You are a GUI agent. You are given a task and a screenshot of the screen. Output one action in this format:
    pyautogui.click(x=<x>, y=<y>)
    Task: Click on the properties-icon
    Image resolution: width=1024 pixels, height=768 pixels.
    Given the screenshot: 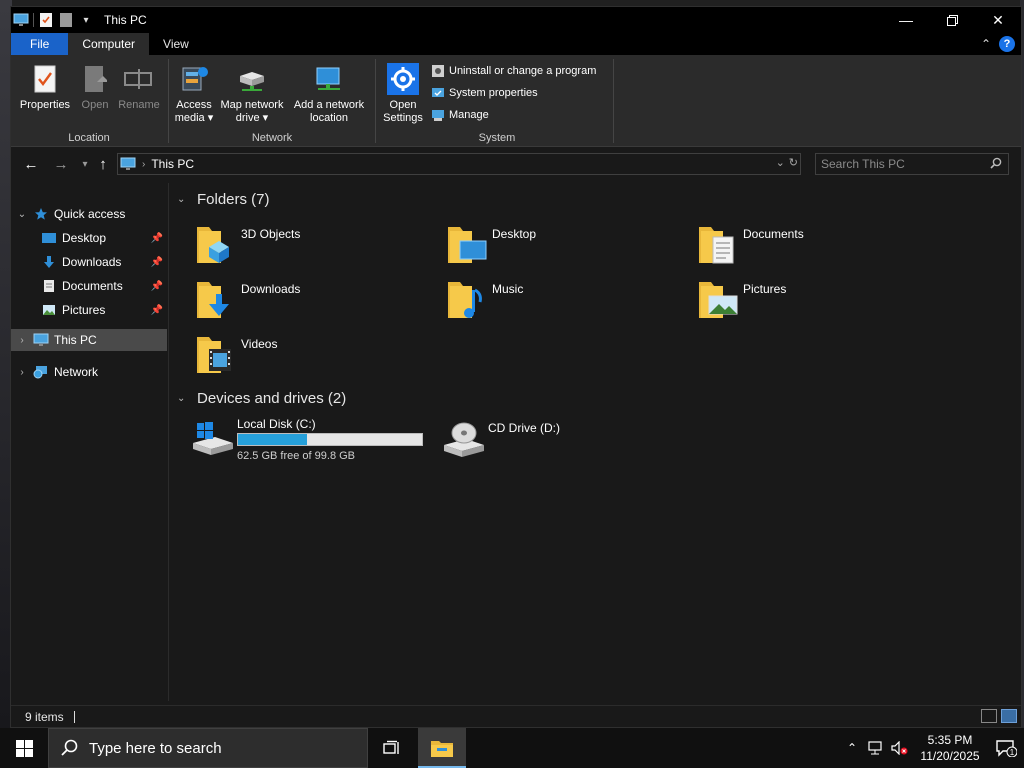 What is the action you would take?
    pyautogui.click(x=45, y=79)
    